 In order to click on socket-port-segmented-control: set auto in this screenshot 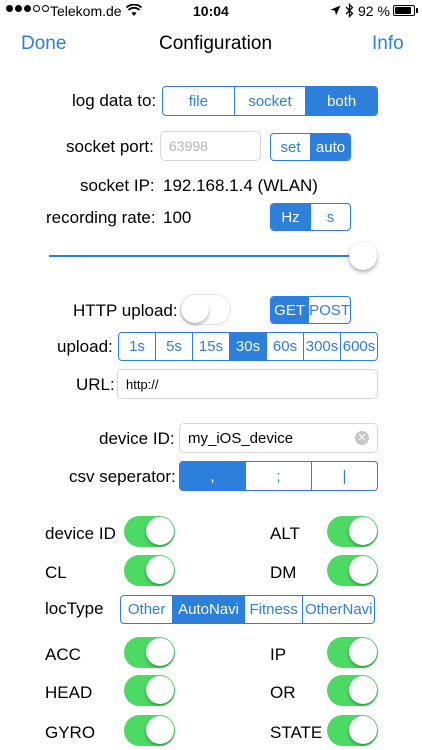, I will do `click(310, 147)`.